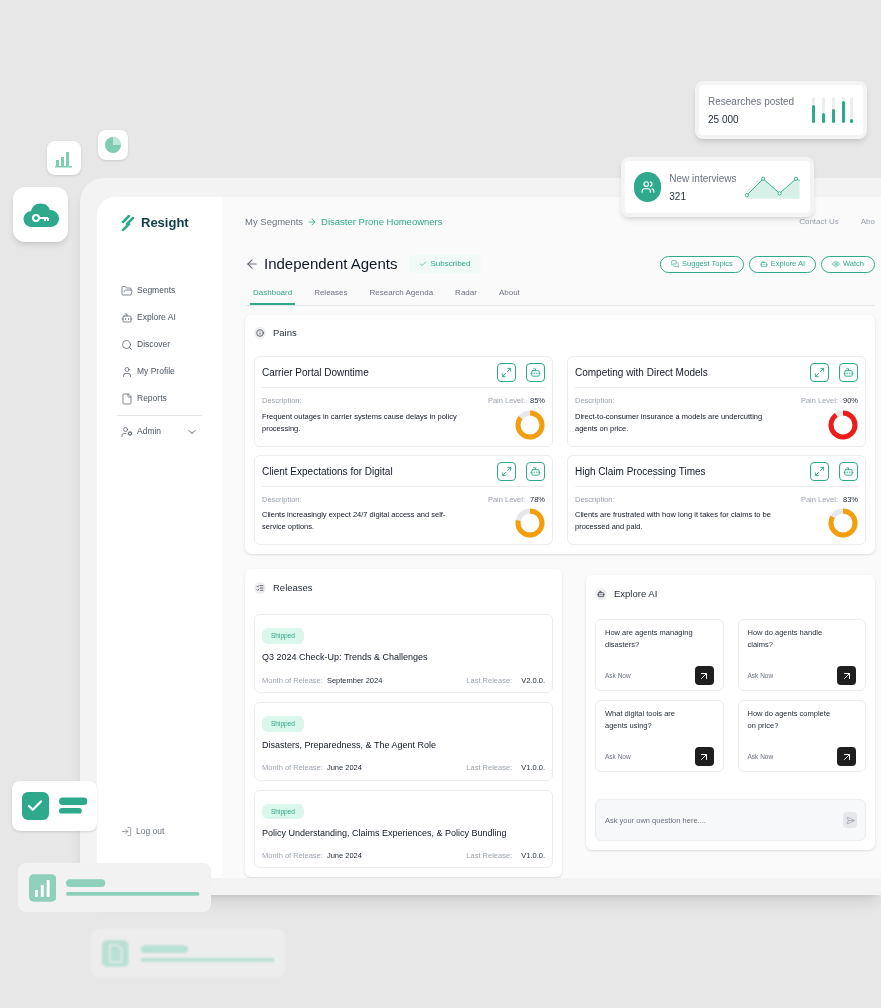  What do you see at coordinates (385, 833) in the screenshot?
I see `release-title: Policy Understanding, Claims Experiences, & Policy Bundling` at bounding box center [385, 833].